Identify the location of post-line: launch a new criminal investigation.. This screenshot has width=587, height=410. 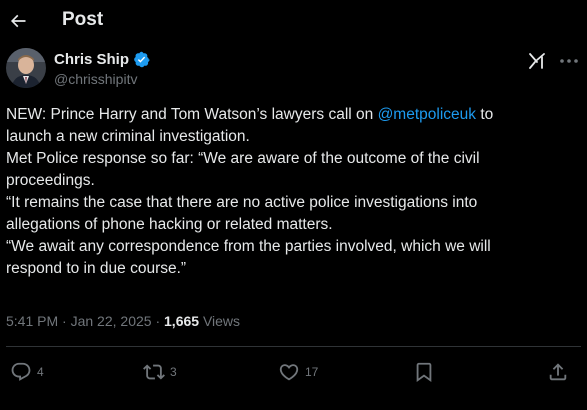
(128, 136).